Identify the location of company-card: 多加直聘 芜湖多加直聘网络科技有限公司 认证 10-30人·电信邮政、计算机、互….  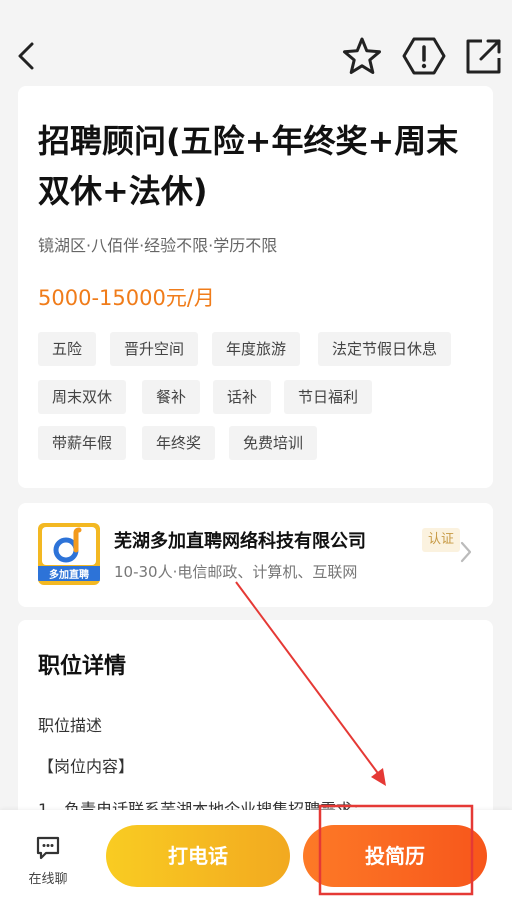
(255, 555).